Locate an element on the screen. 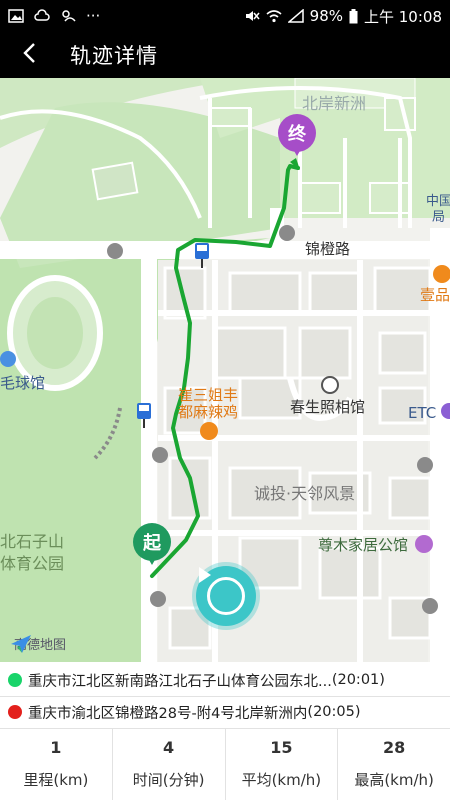 This screenshot has height=800, width=450. stat-label: 最高(km/h) is located at coordinates (394, 780).